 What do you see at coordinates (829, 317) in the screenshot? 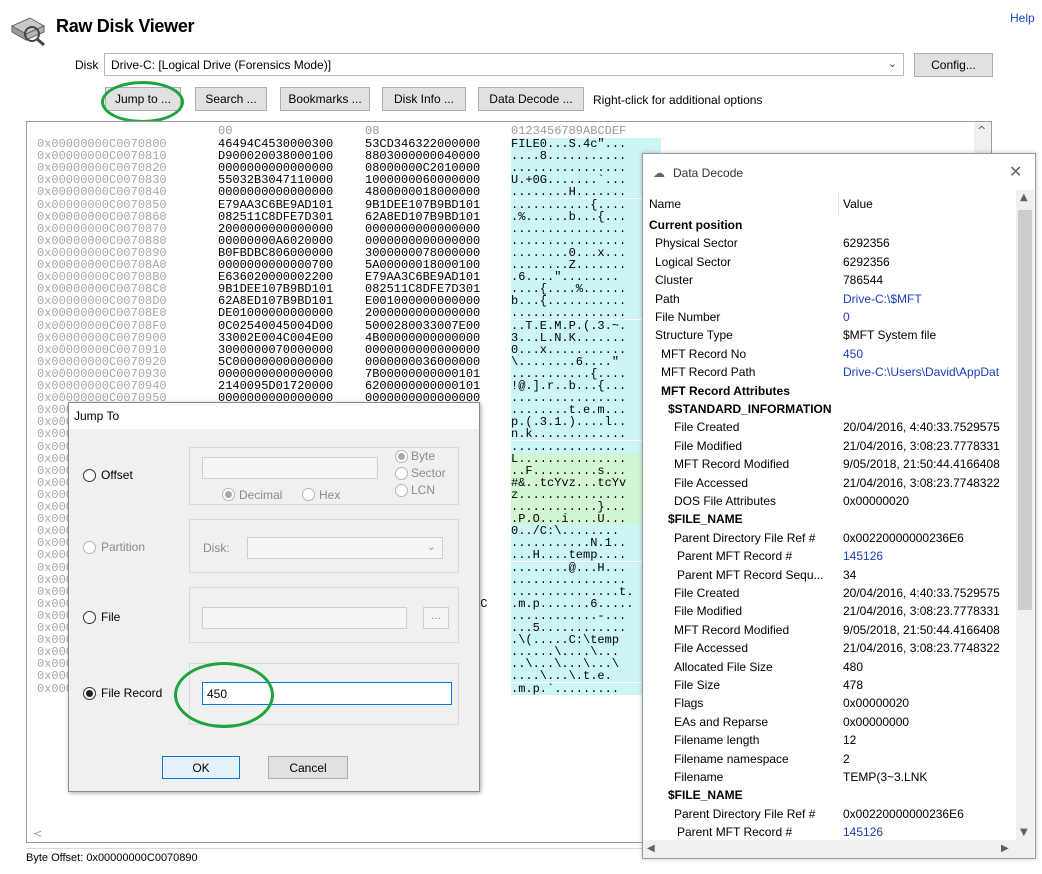
I see `decode-row: File Number 0` at bounding box center [829, 317].